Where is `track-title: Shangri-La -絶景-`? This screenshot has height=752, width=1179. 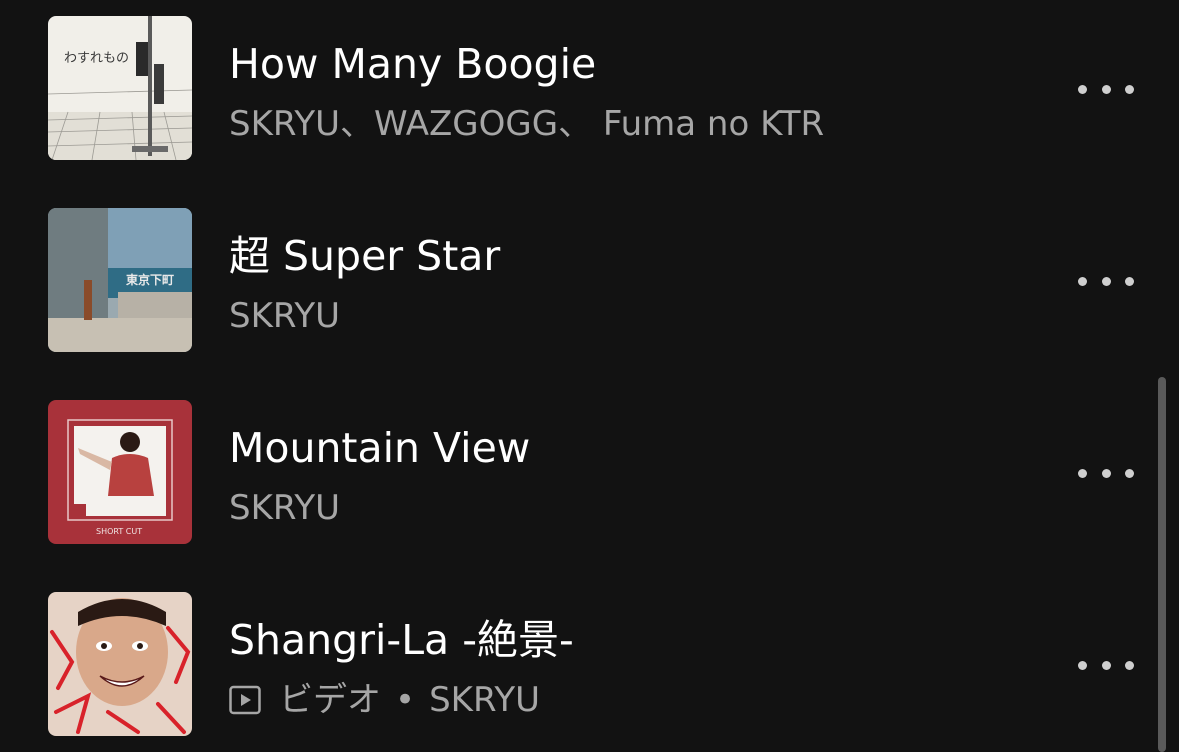 track-title: Shangri-La -絶景- is located at coordinates (401, 640).